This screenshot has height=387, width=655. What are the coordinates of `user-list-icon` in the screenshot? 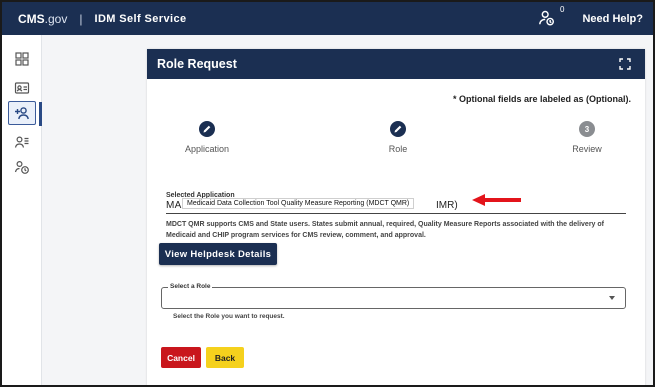 It's located at (21, 142).